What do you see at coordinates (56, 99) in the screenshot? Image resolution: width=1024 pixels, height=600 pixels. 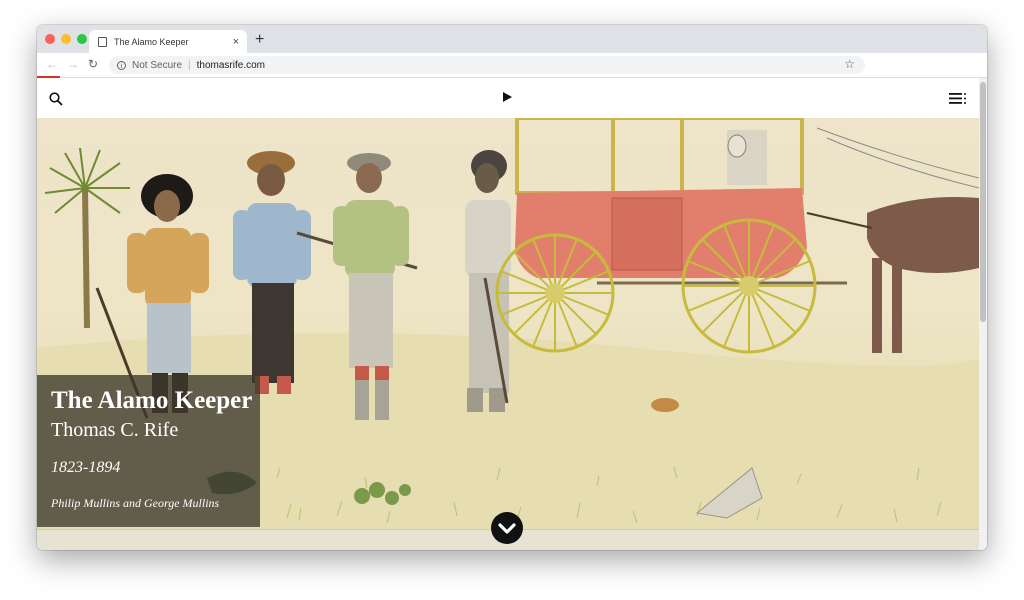 I see `search-icon` at bounding box center [56, 99].